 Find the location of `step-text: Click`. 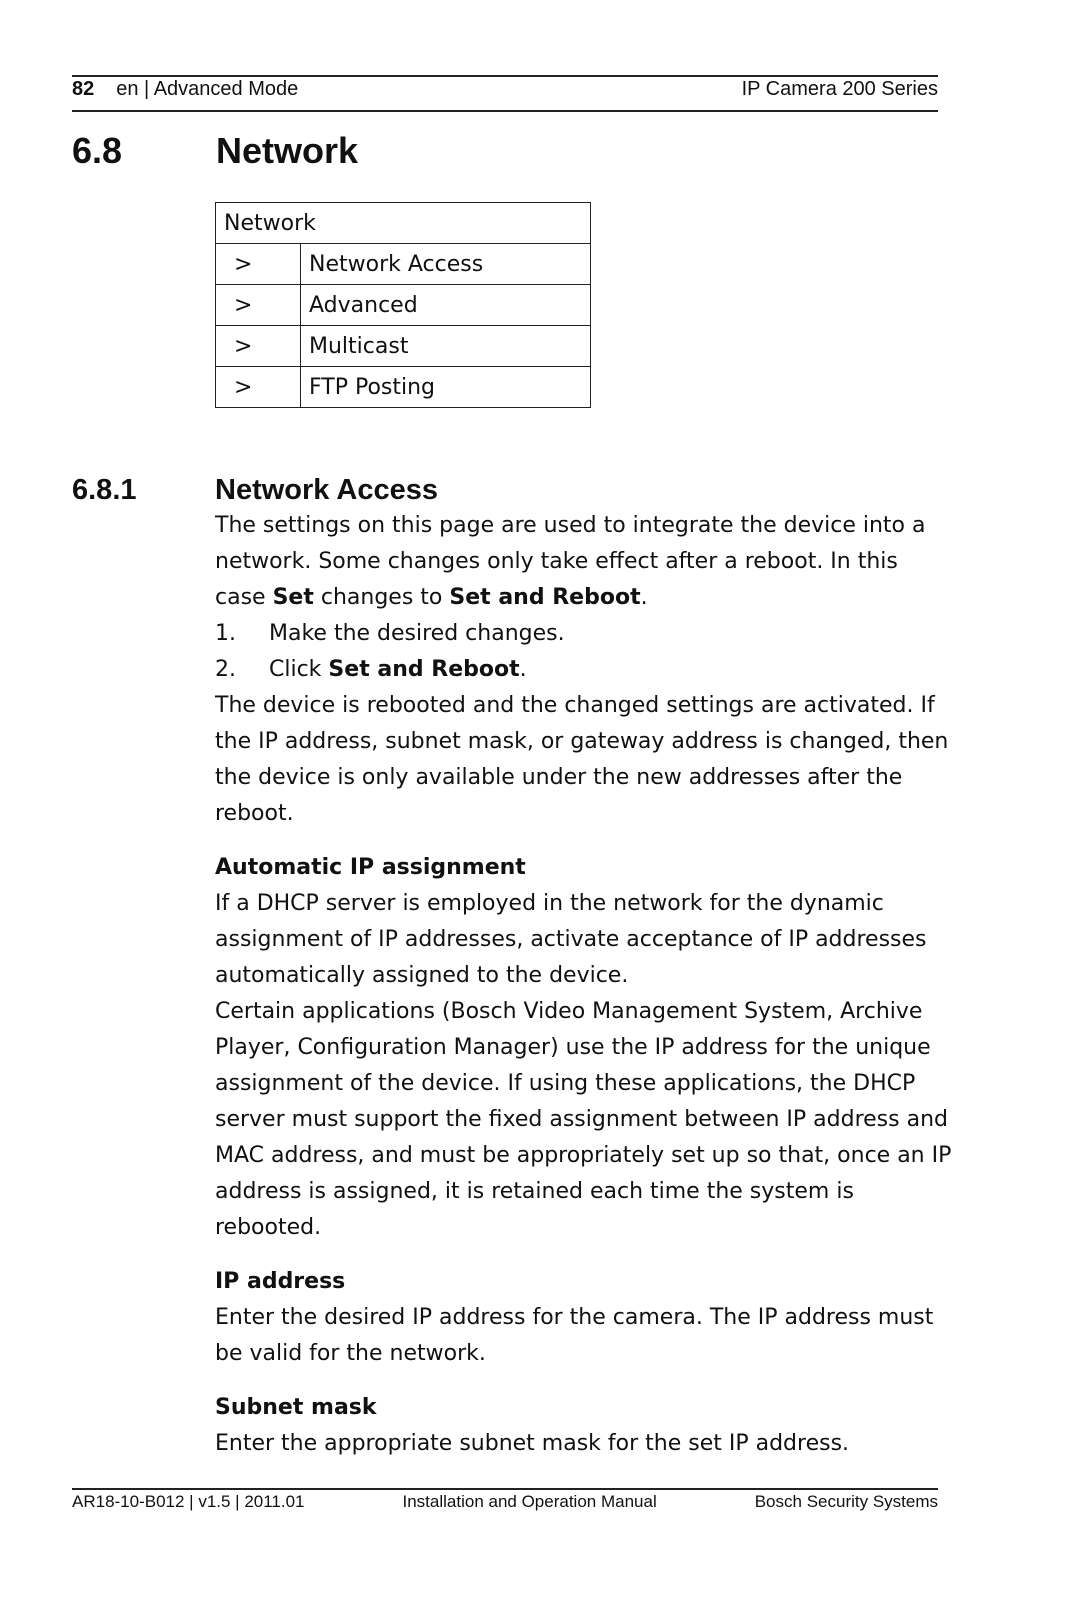

step-text: Click is located at coordinates (299, 669).